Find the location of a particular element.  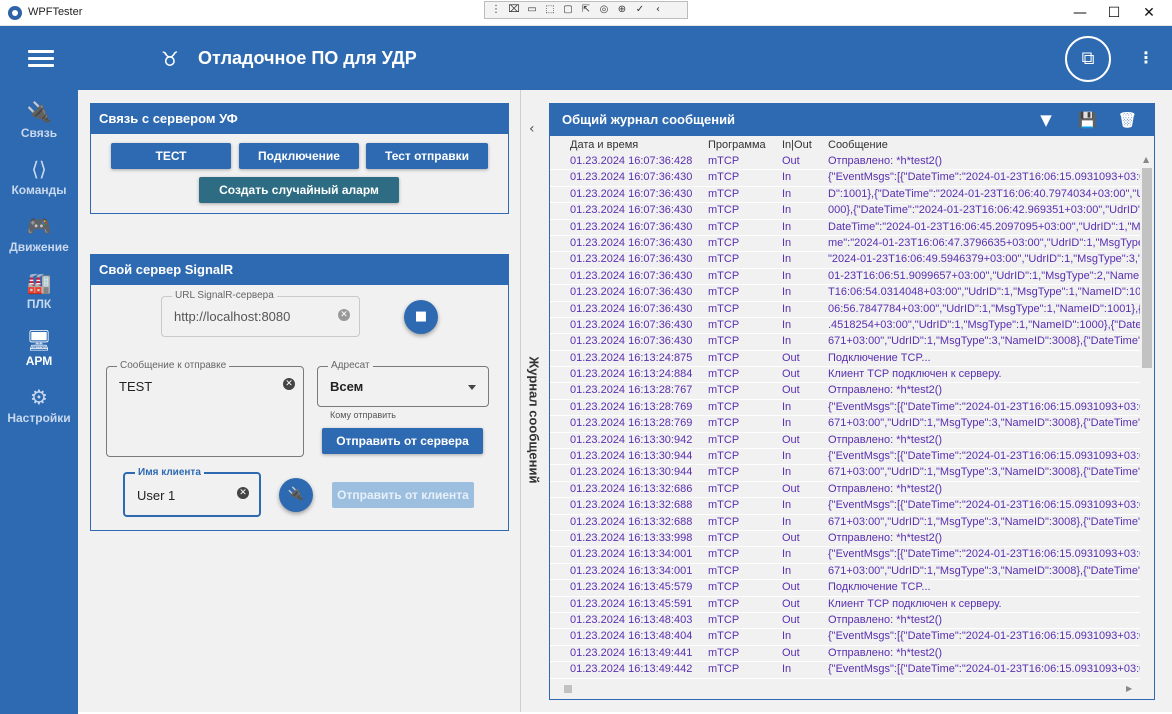

log-cell-inout: Out is located at coordinates (791, 488).